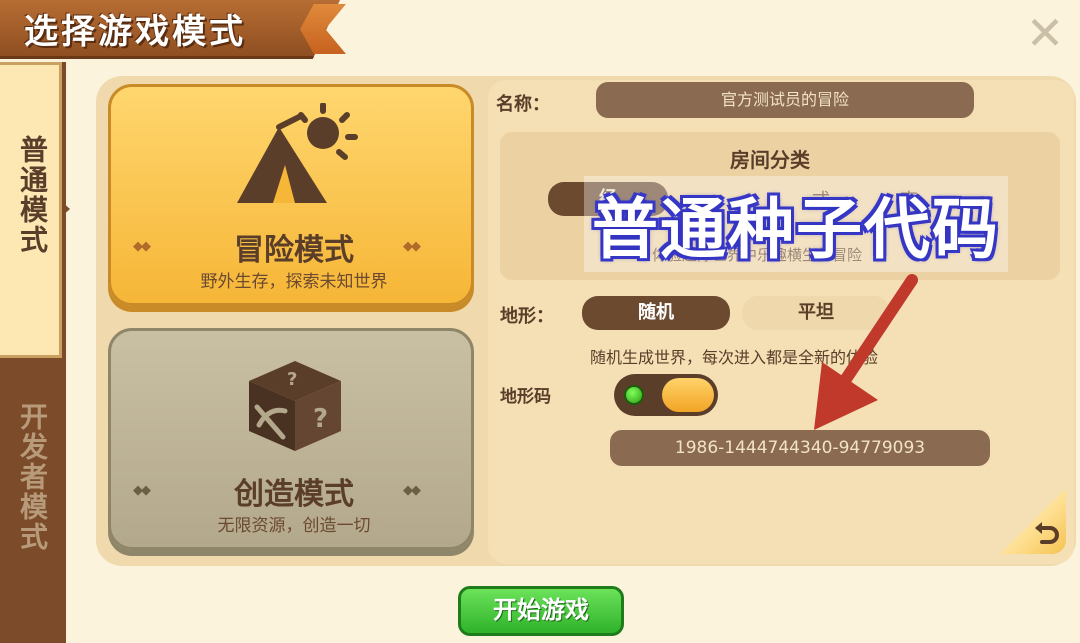 This screenshot has height=643, width=1080. What do you see at coordinates (294, 250) in the screenshot?
I see `adventure-mode-title: 冒险模式` at bounding box center [294, 250].